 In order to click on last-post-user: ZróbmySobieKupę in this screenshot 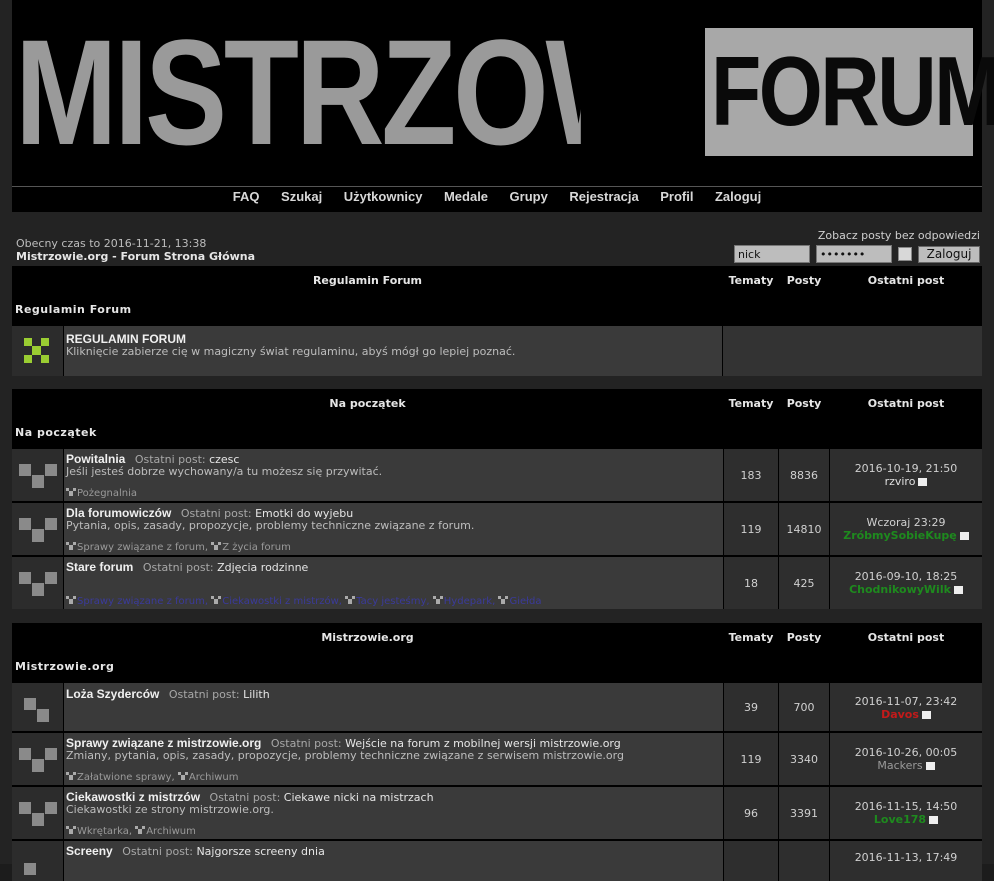, I will do `click(900, 535)`.